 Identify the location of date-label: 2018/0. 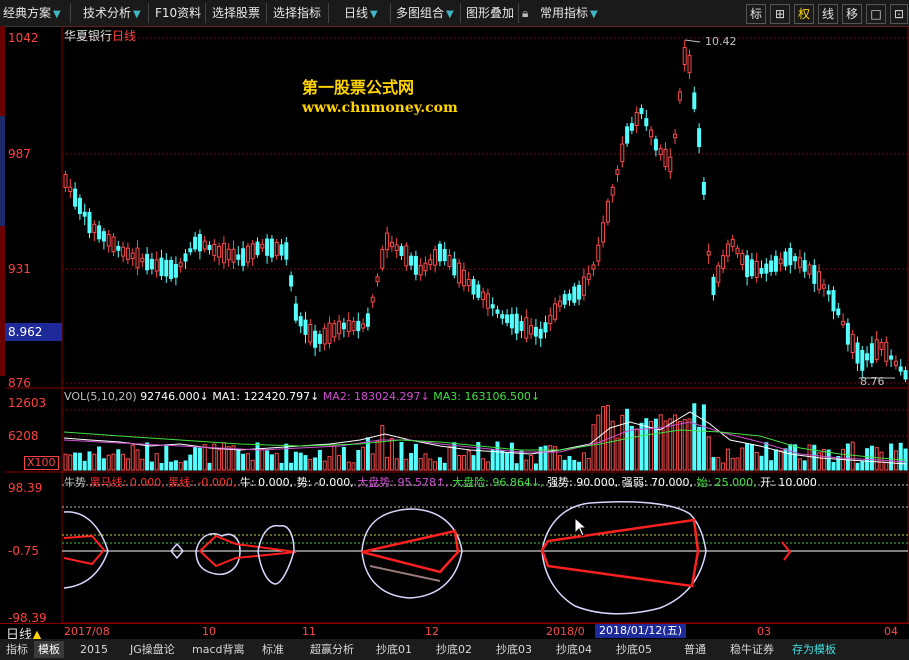
(565, 631).